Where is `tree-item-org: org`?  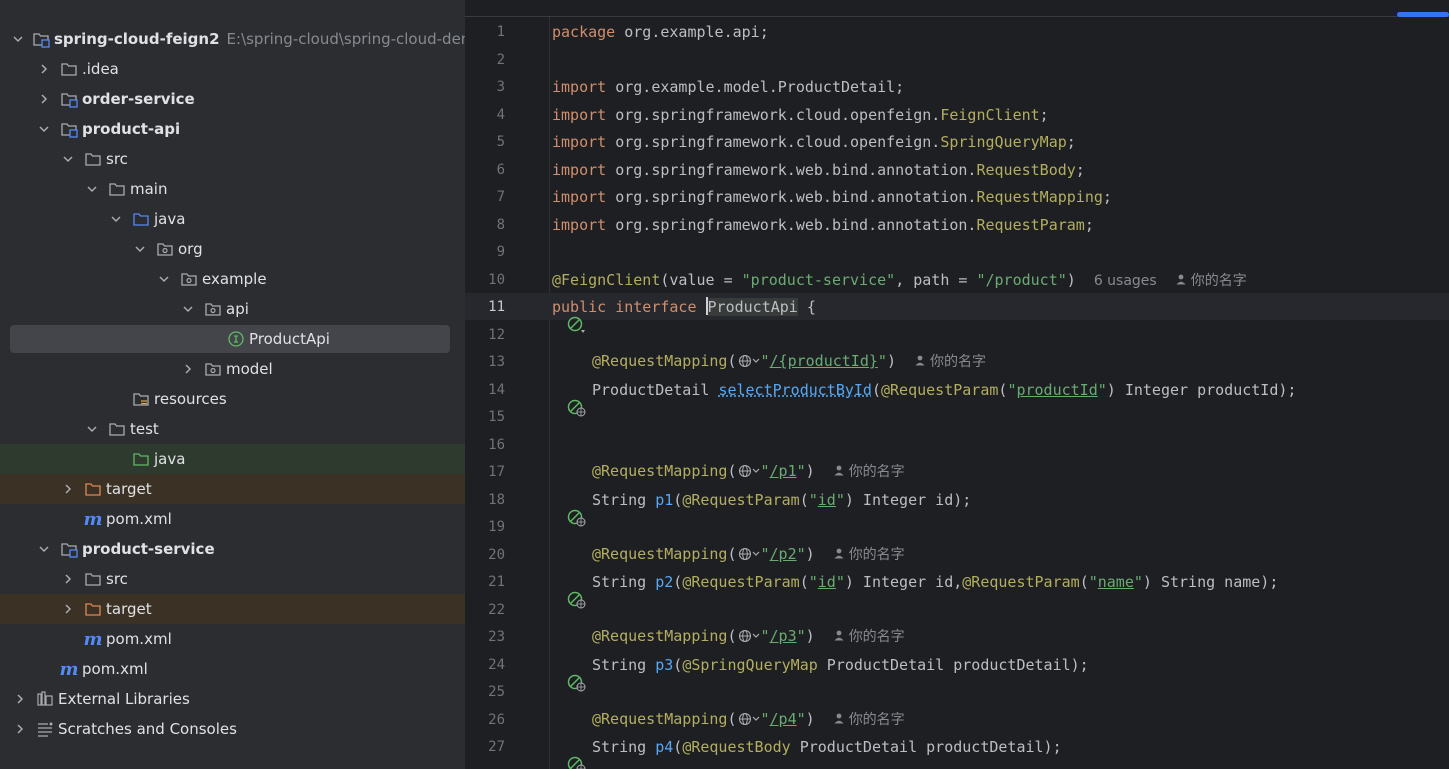
tree-item-org: org is located at coordinates (232, 249).